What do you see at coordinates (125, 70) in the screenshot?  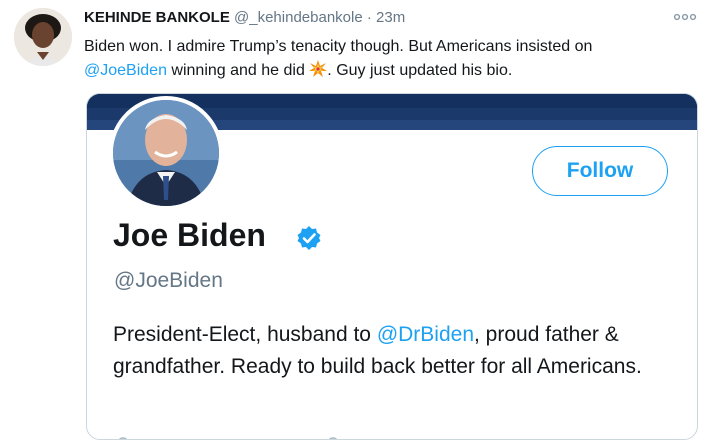 I see `mention-joebiden: @JoeBiden` at bounding box center [125, 70].